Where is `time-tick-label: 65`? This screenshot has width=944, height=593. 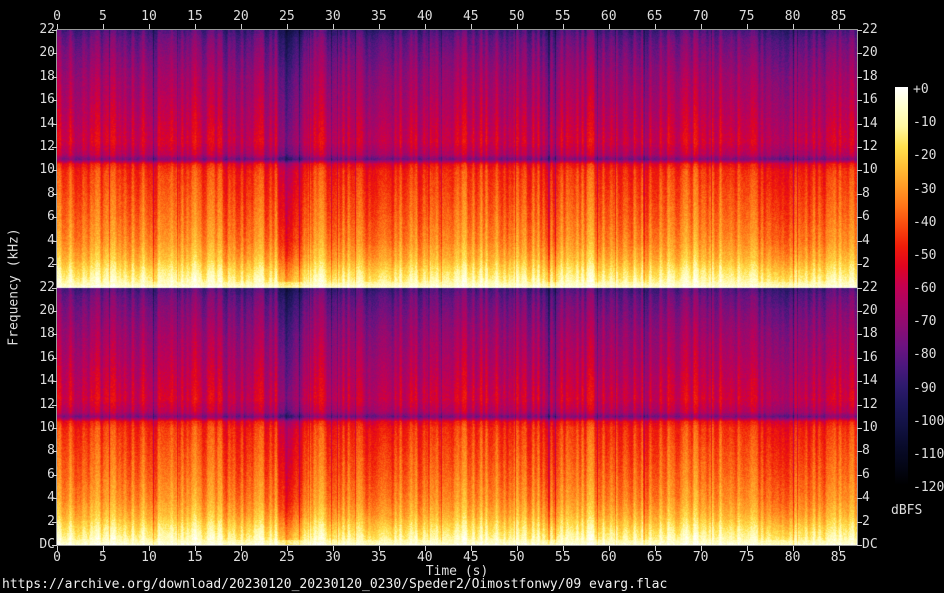 time-tick-label: 65 is located at coordinates (654, 16).